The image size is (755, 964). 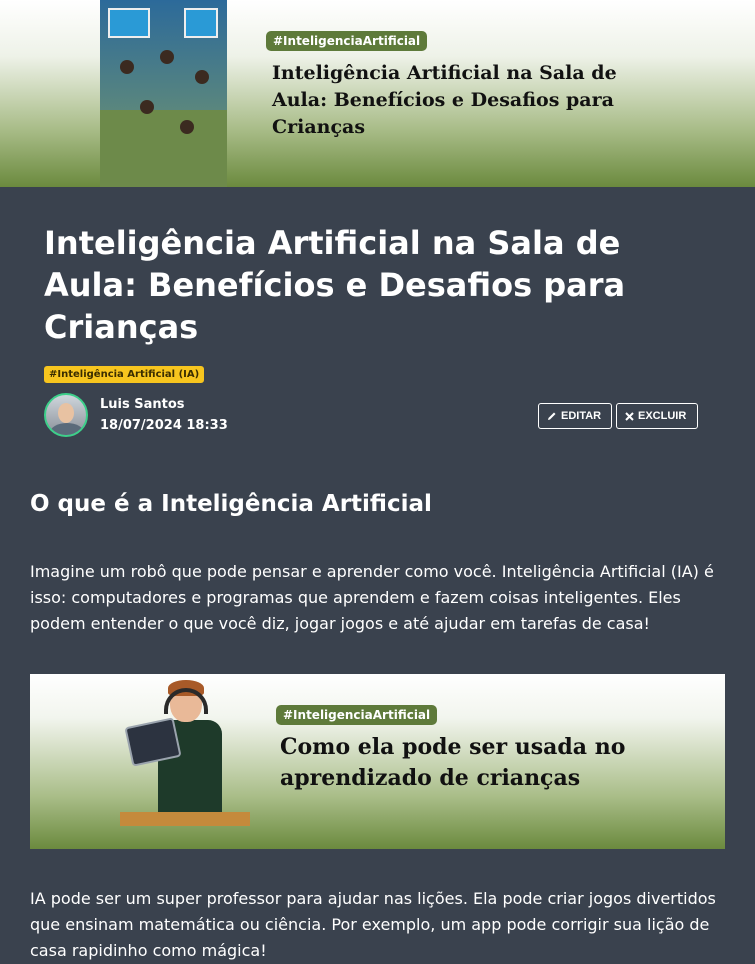 I want to click on delete-button-label: EXCLUIR, so click(x=662, y=416).